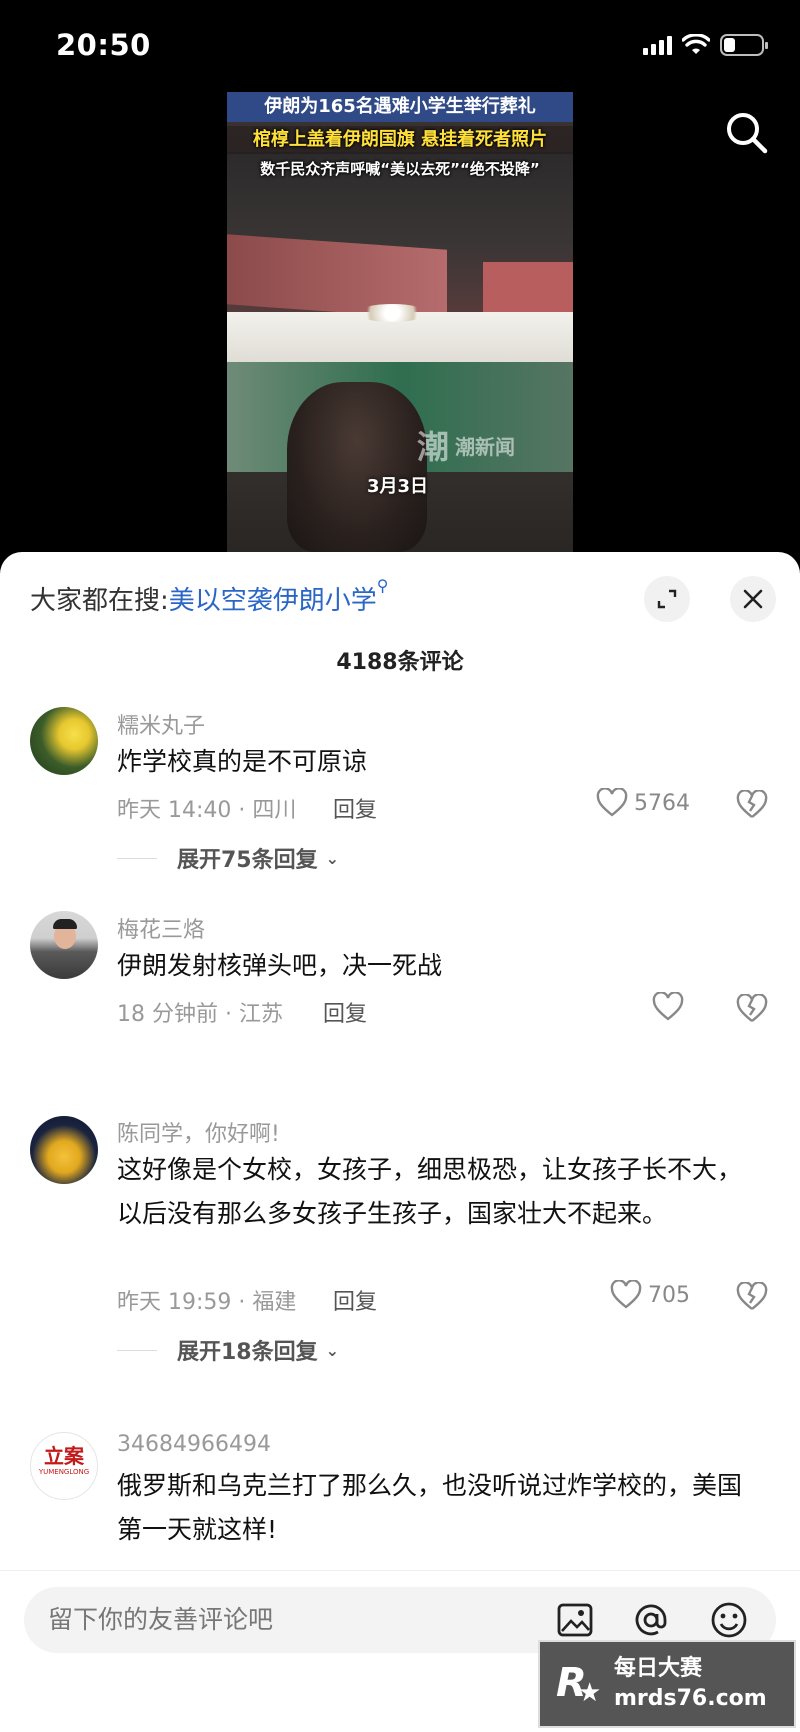  Describe the element at coordinates (382, 585) in the screenshot. I see `search-small-icon: ⚲` at that location.